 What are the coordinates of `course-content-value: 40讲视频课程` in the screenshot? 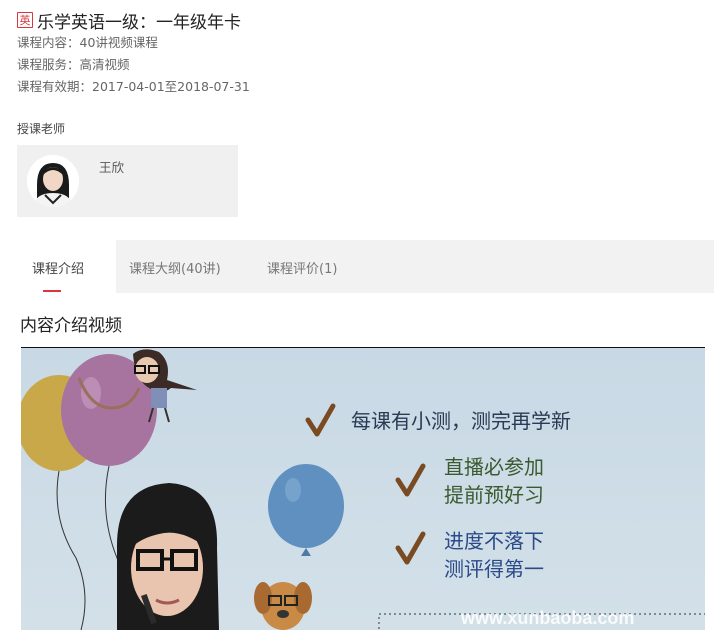 It's located at (118, 42).